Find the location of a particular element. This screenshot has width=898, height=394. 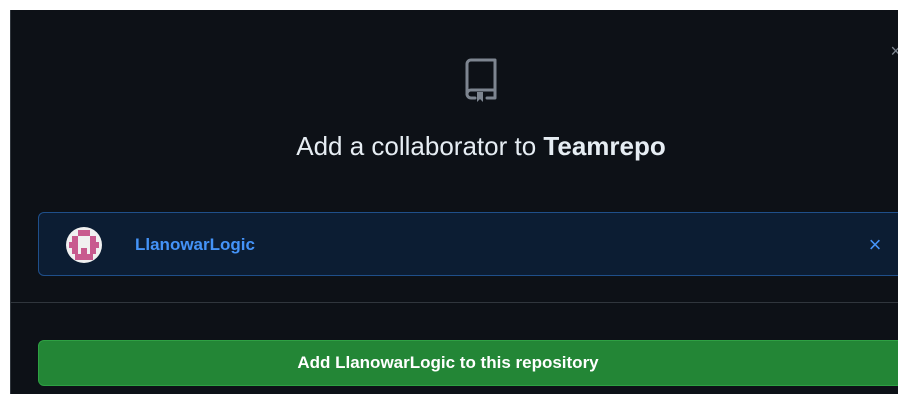

remove-user-icon: × is located at coordinates (875, 245).